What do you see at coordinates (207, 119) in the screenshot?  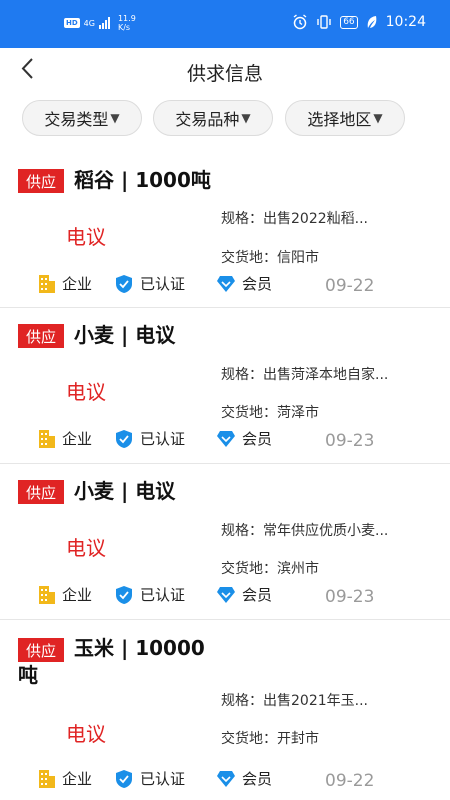 I see `filter-label: 交易品种` at bounding box center [207, 119].